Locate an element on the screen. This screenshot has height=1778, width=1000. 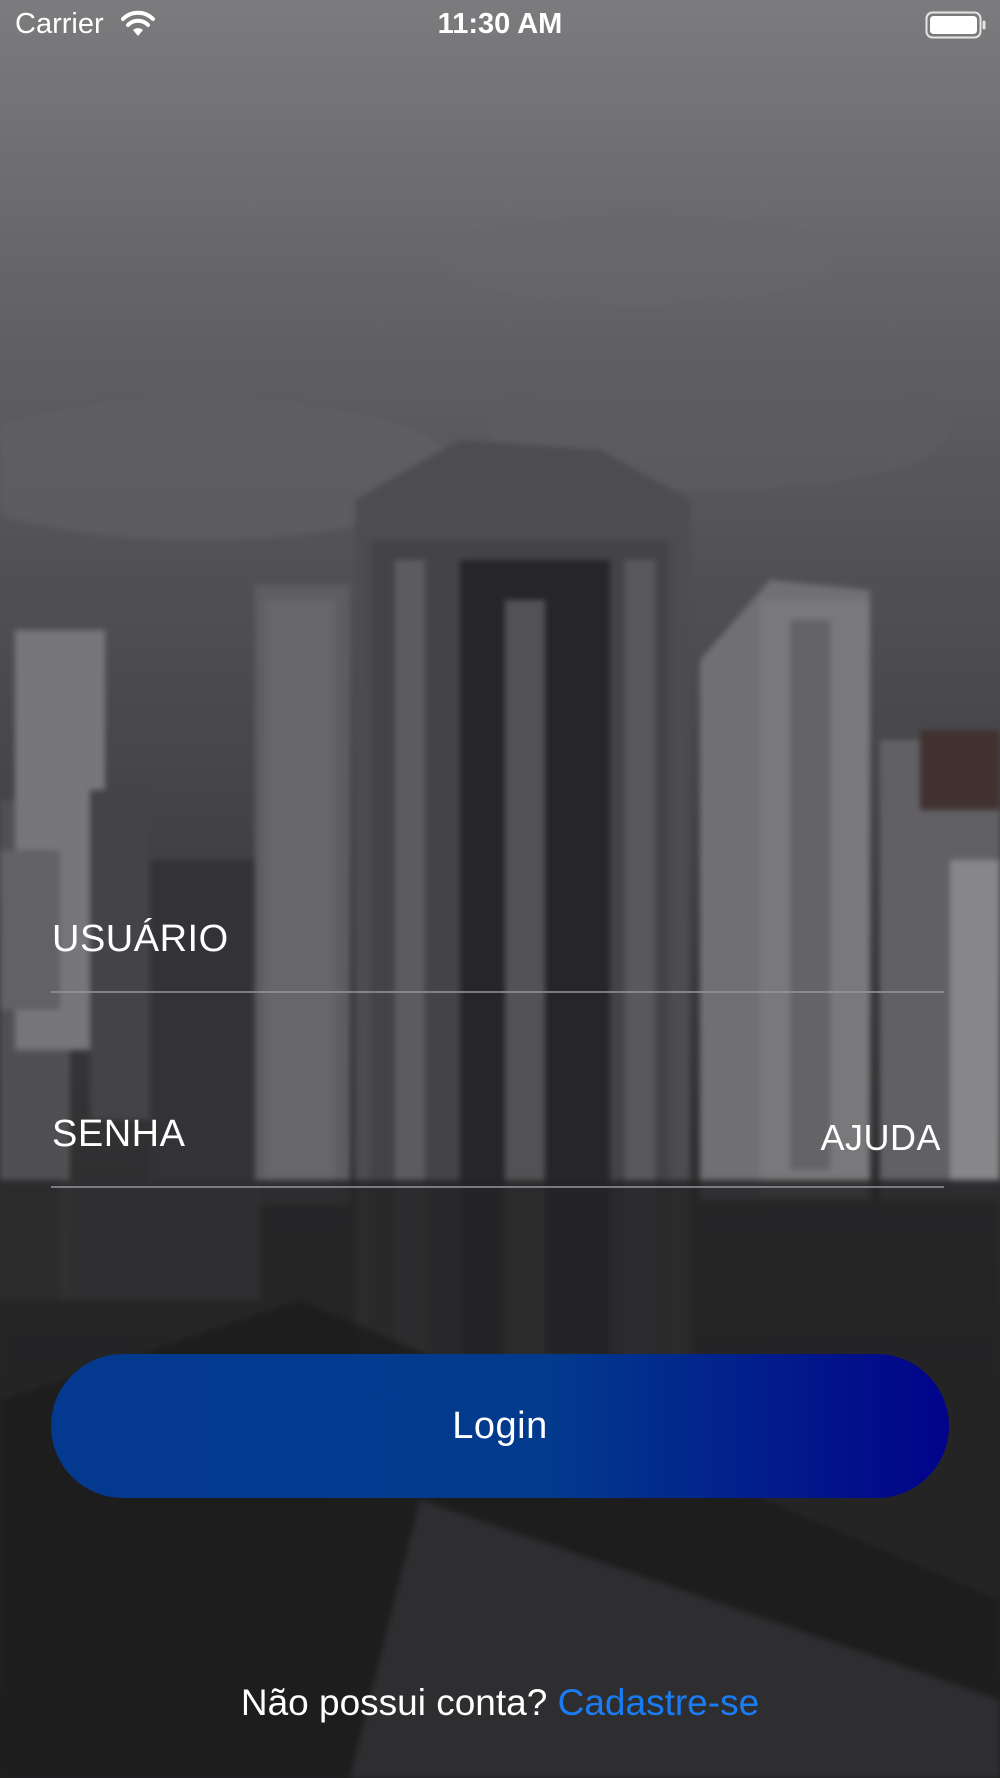
battery-icon is located at coordinates (955, 25).